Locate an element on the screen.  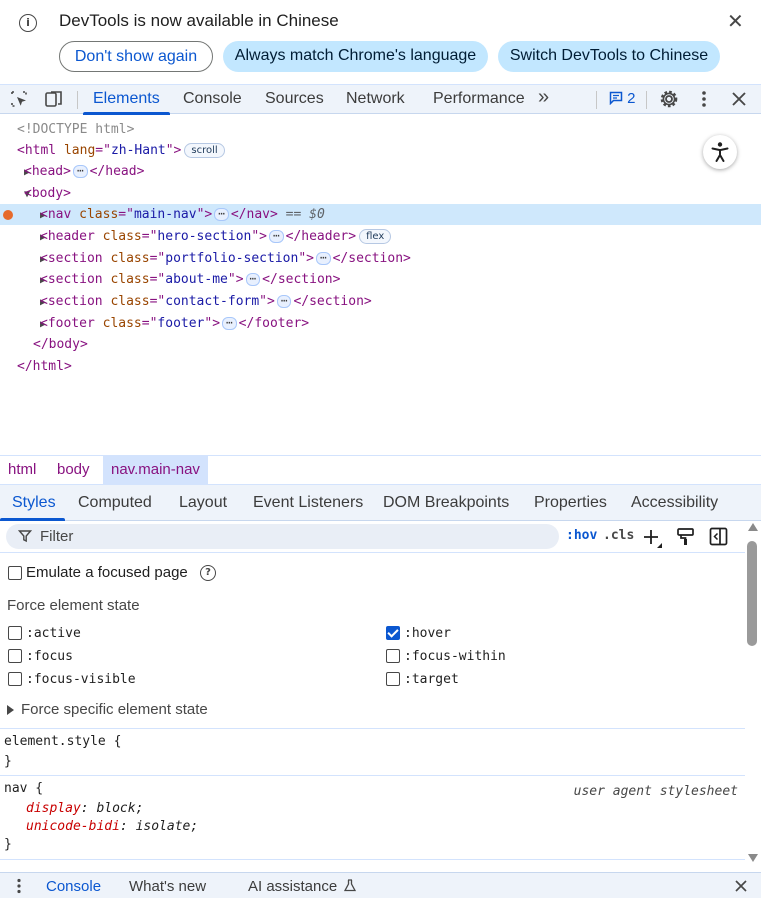
nav-node-selected: ▶<nav class="main-nav"> ⋯ </nav> == $0 is located at coordinates (380, 214).